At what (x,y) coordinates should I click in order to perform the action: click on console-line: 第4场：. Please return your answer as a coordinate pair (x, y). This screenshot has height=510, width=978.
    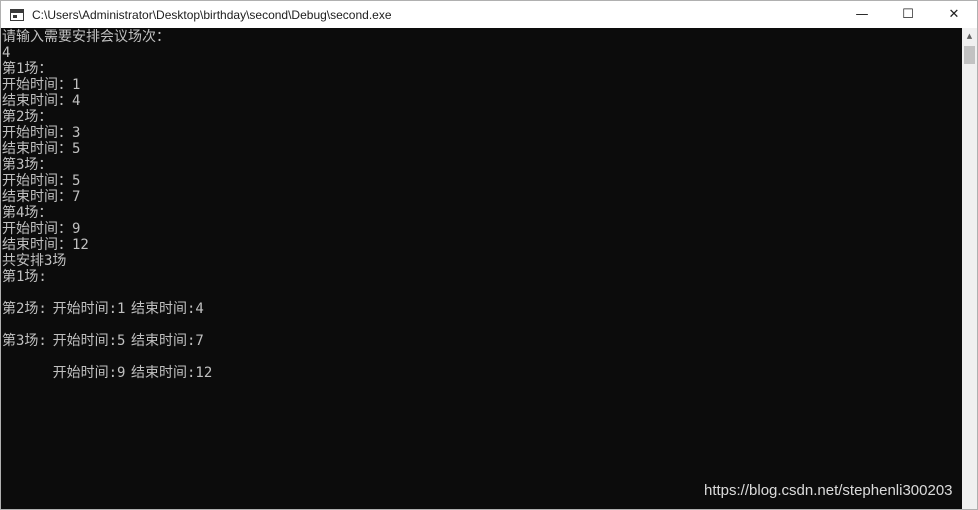
    Looking at the image, I should click on (27, 213).